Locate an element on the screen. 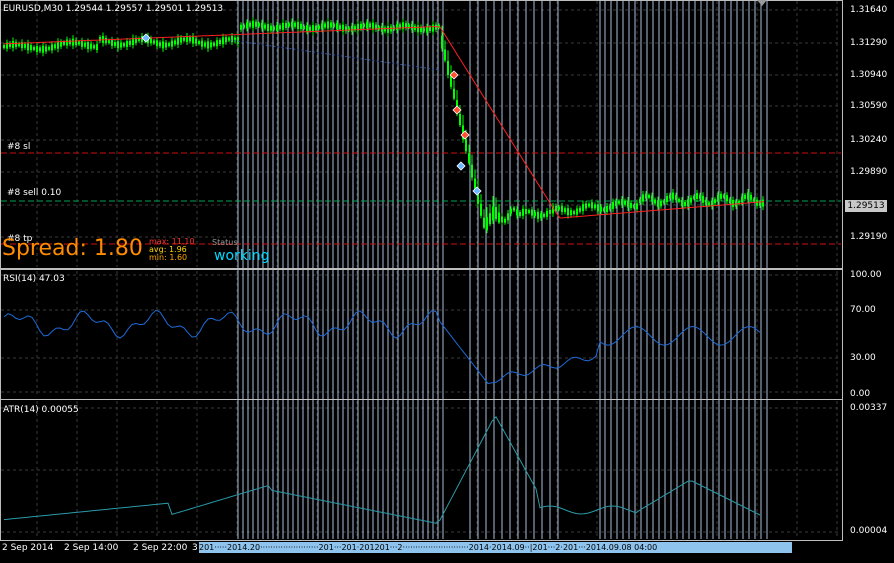 Image resolution: width=894 pixels, height=563 pixels. atr-tick: 0.00337 is located at coordinates (869, 408).